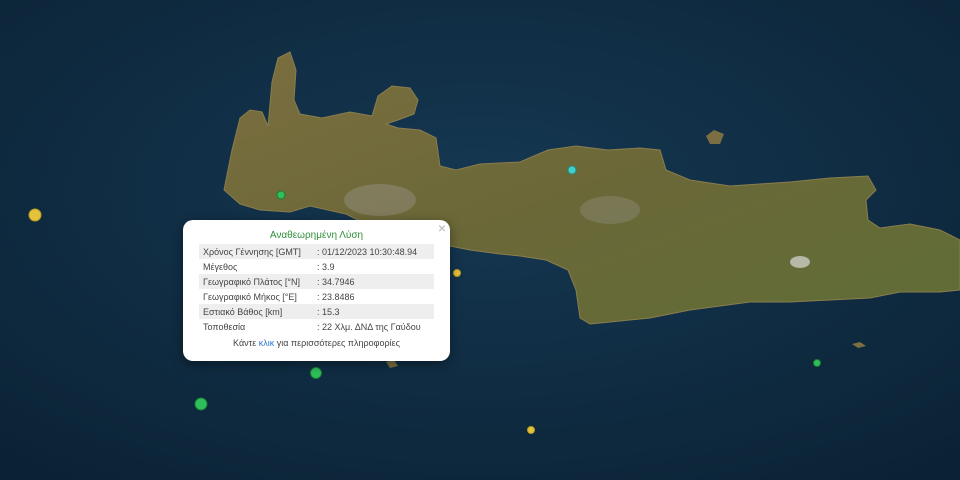  What do you see at coordinates (246, 343) in the screenshot?
I see `more-prefix: Κάντε` at bounding box center [246, 343].